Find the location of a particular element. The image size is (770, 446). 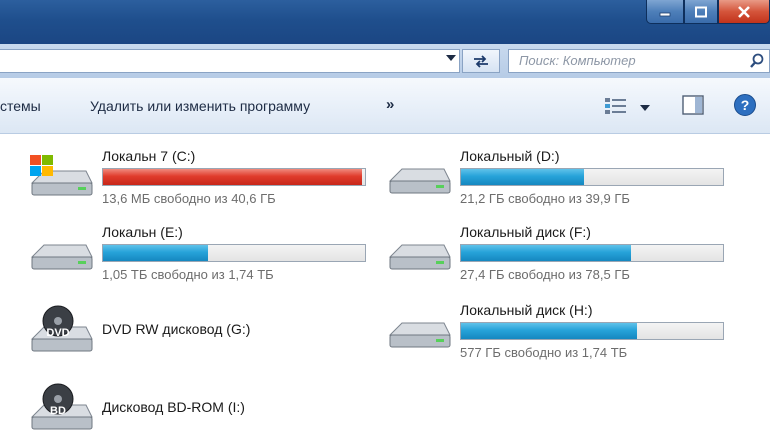

command-bar: стемы Удалить или изменить программу » ? is located at coordinates (385, 106).